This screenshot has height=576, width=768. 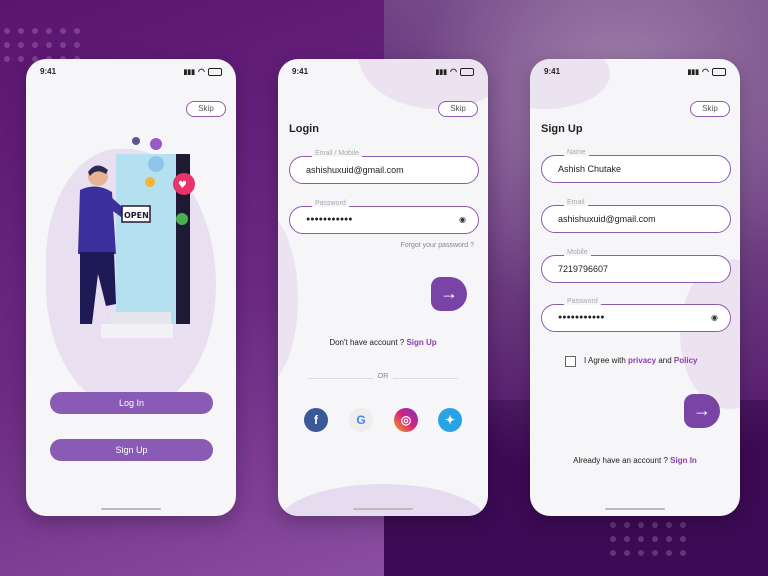 I want to click on name-value: Ashish Chutake, so click(x=590, y=169).